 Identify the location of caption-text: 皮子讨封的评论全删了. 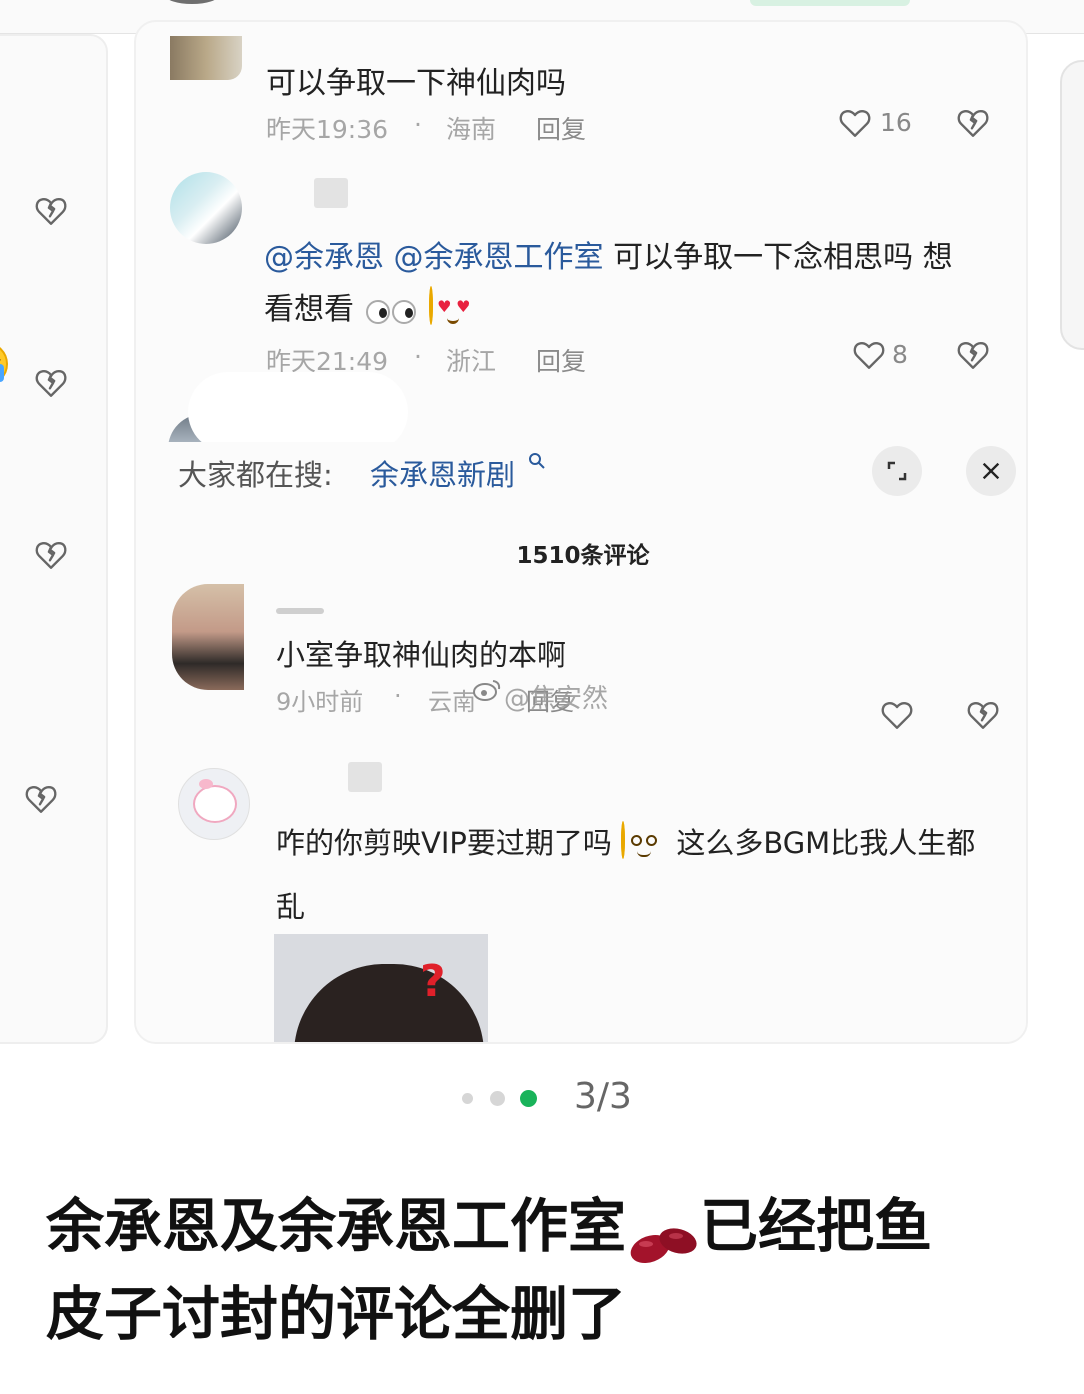
(336, 1314).